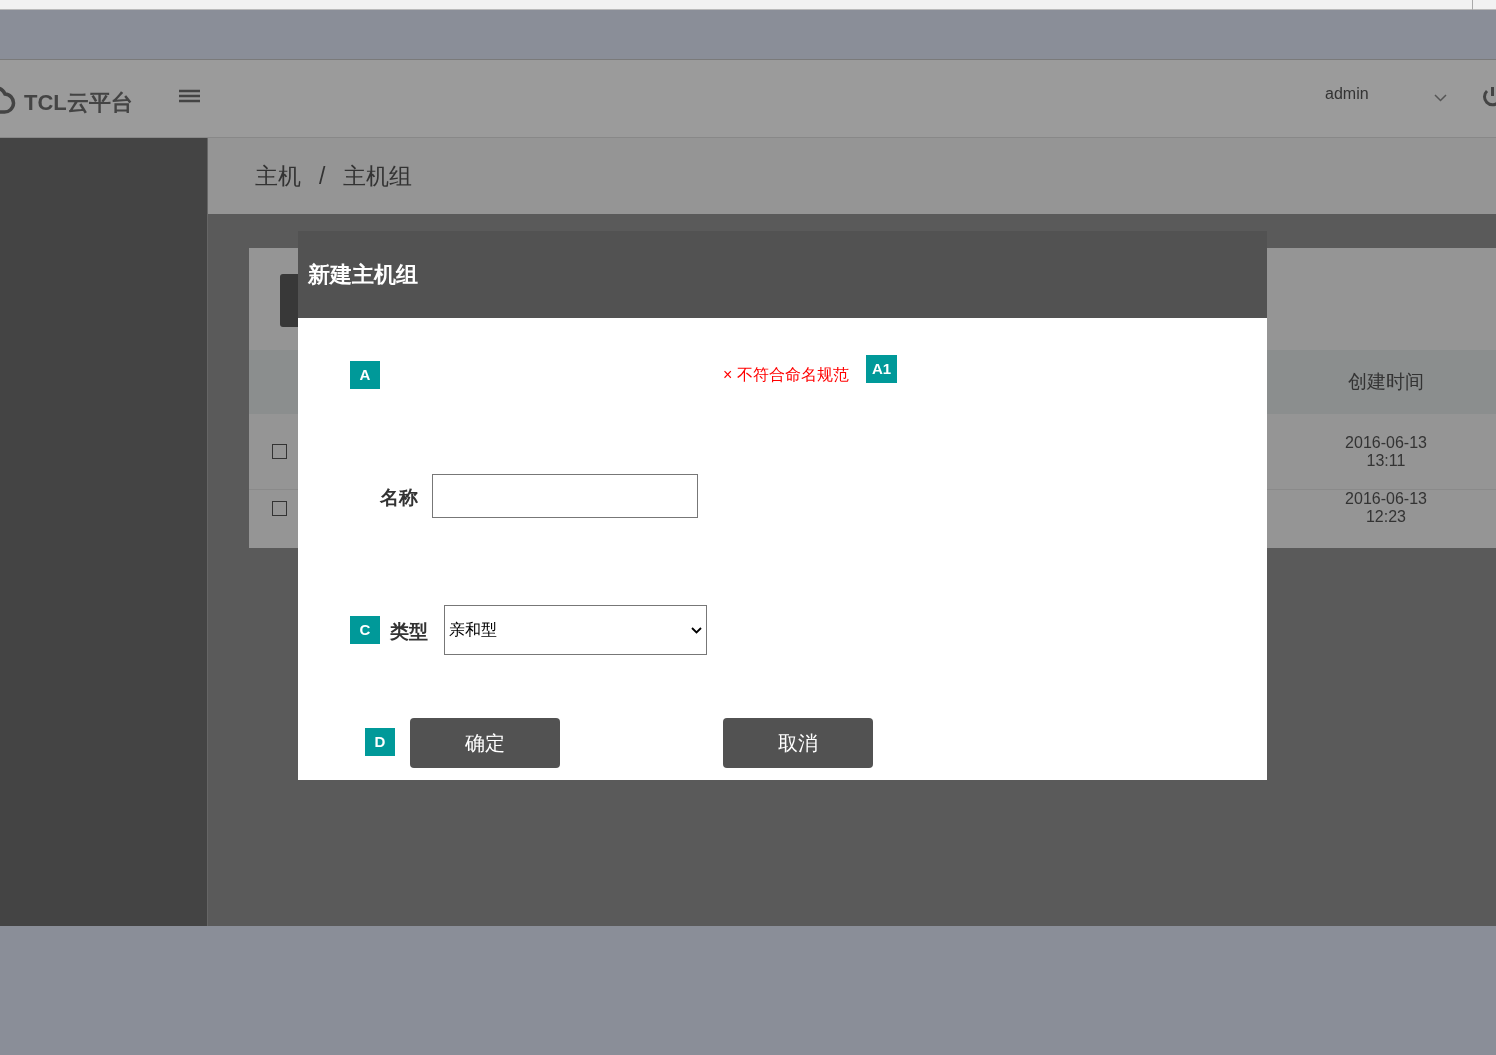 The height and width of the screenshot is (1055, 1496). I want to click on field-label: 名称, so click(399, 498).